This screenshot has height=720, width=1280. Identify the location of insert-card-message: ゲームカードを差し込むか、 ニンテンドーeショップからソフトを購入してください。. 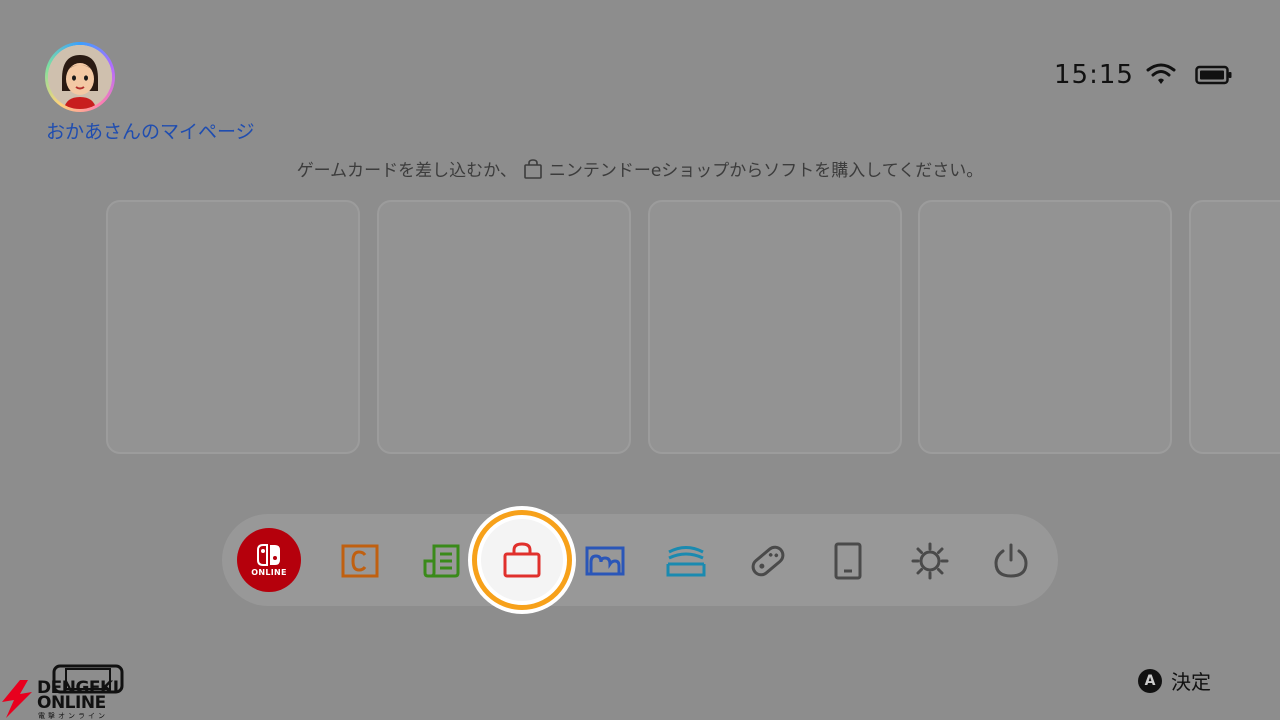
(640, 170).